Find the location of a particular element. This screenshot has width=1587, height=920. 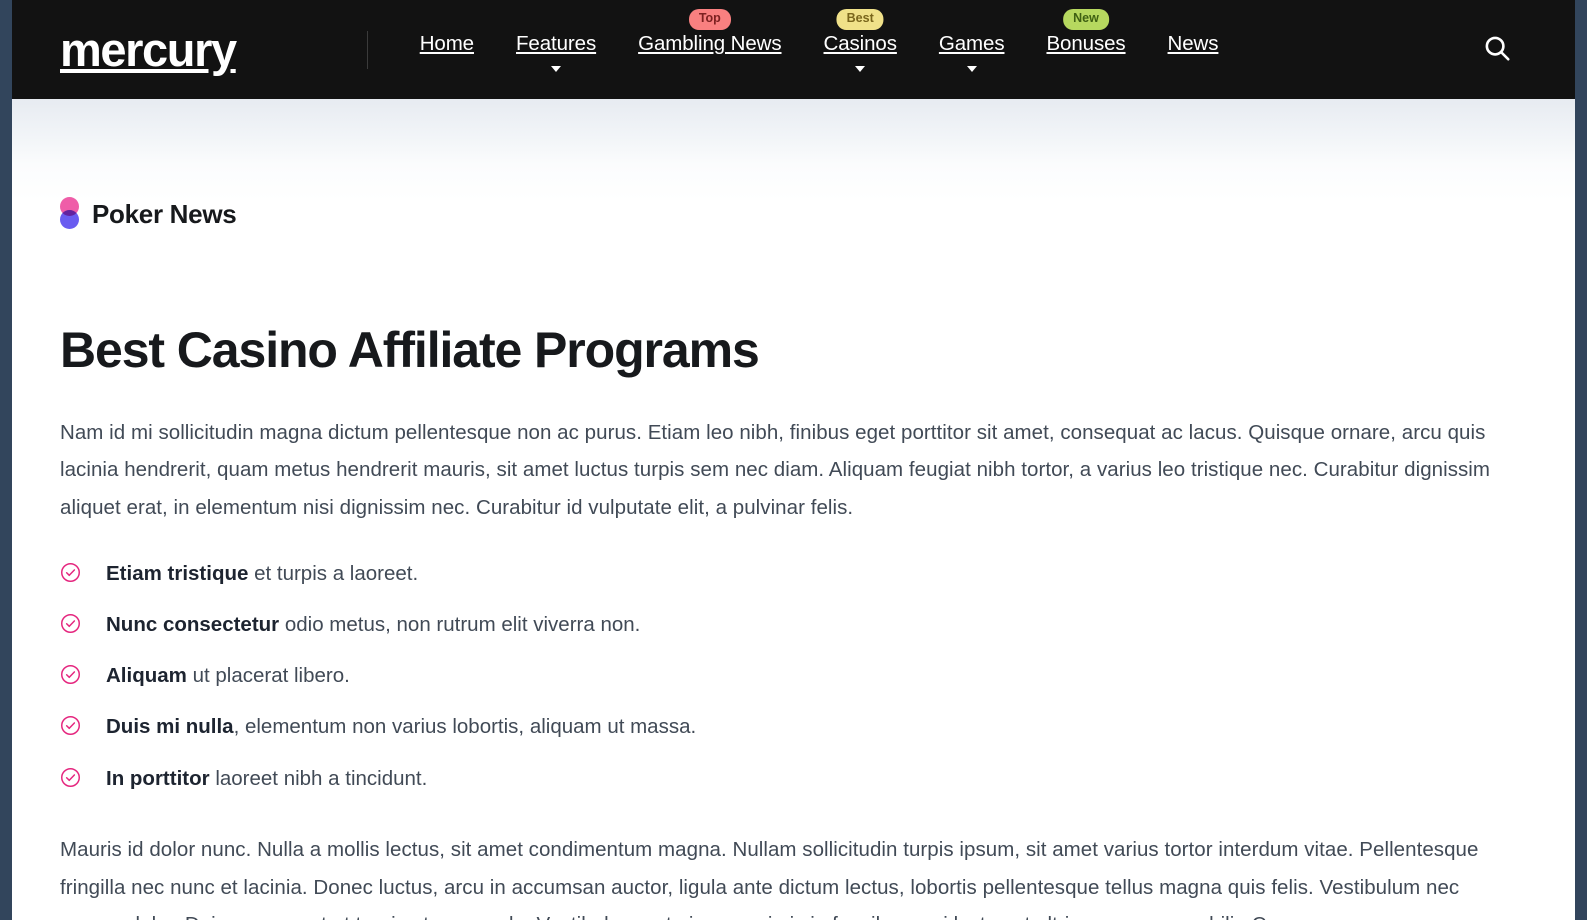

list-item-term: Duis mi nulla is located at coordinates (170, 727).